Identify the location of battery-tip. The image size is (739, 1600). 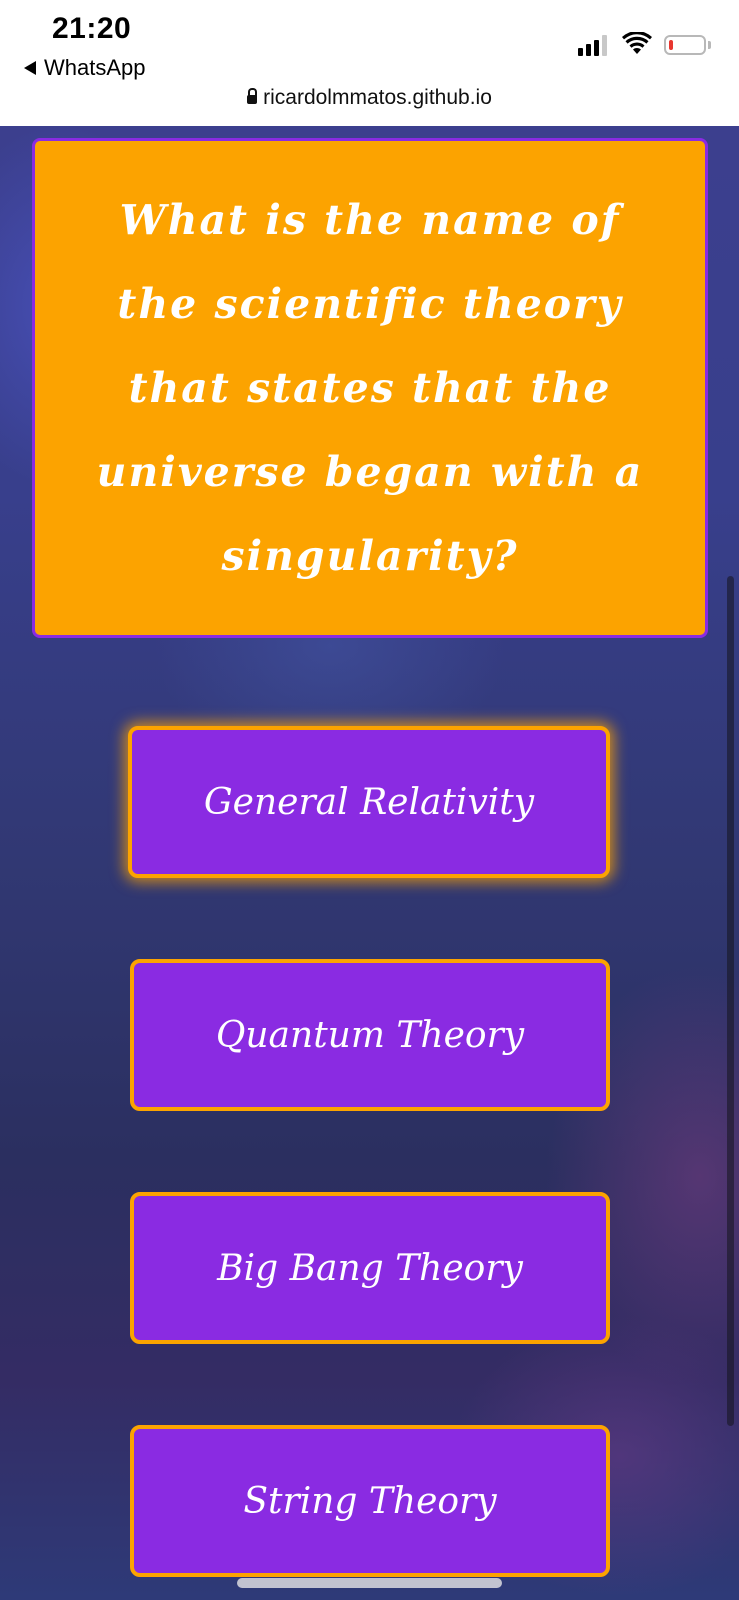
(709, 45).